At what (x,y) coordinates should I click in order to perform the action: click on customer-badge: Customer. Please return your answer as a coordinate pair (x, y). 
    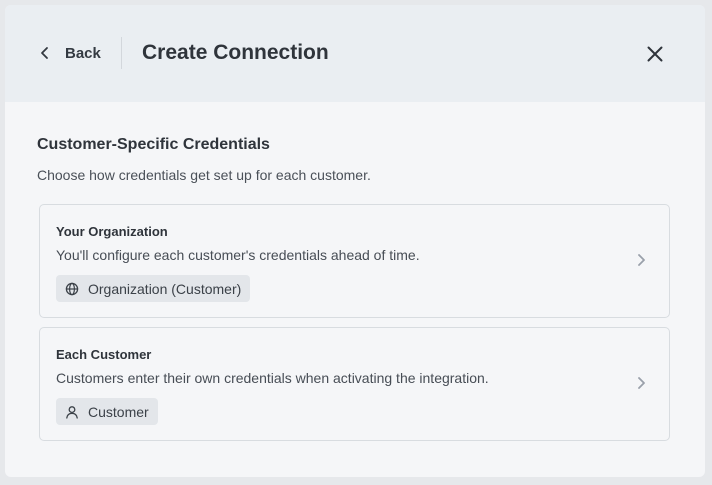
    Looking at the image, I should click on (107, 411).